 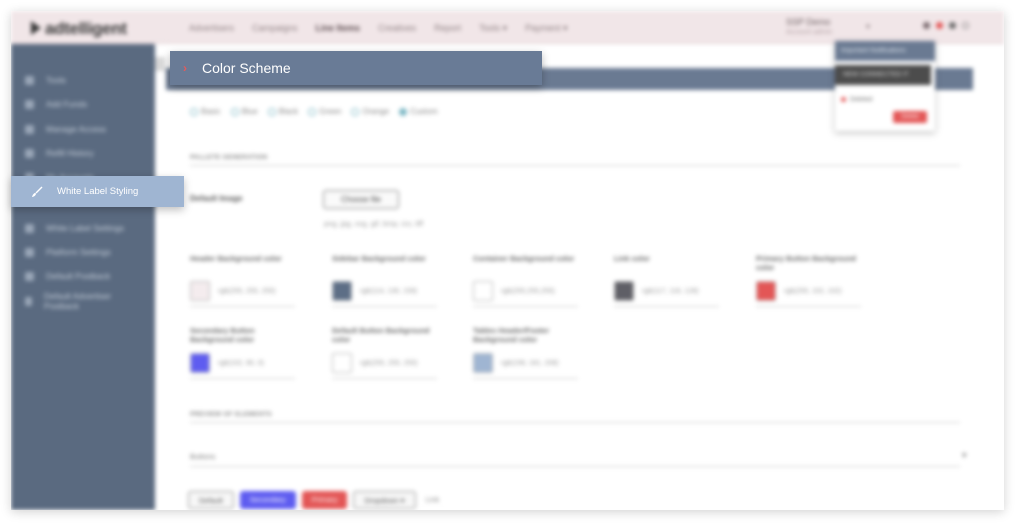 What do you see at coordinates (160, 64) in the screenshot?
I see `sidebar-collapse-handle` at bounding box center [160, 64].